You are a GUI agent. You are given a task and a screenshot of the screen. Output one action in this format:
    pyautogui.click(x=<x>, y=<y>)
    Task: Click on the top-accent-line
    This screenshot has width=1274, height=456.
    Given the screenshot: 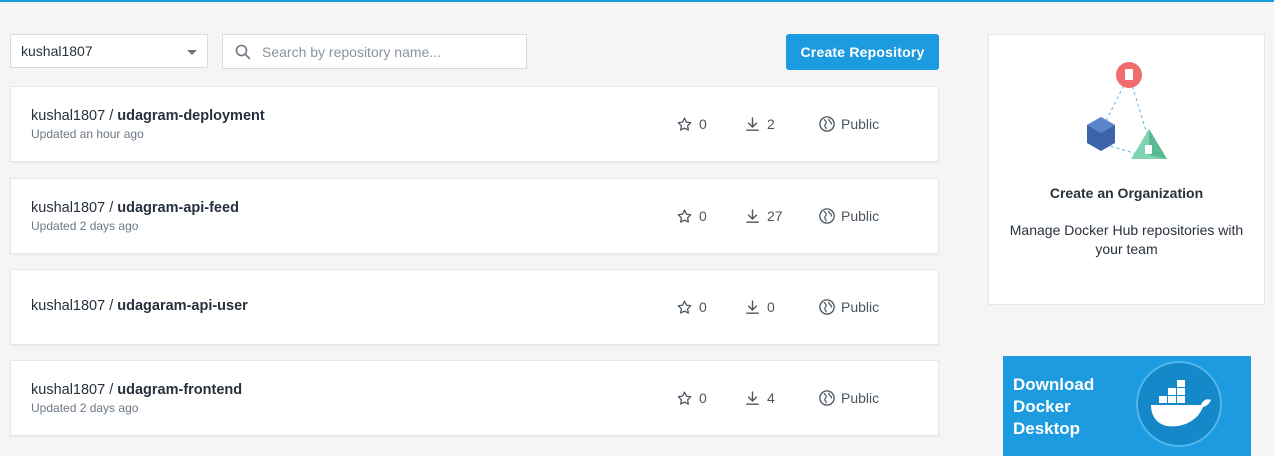 What is the action you would take?
    pyautogui.click(x=637, y=1)
    